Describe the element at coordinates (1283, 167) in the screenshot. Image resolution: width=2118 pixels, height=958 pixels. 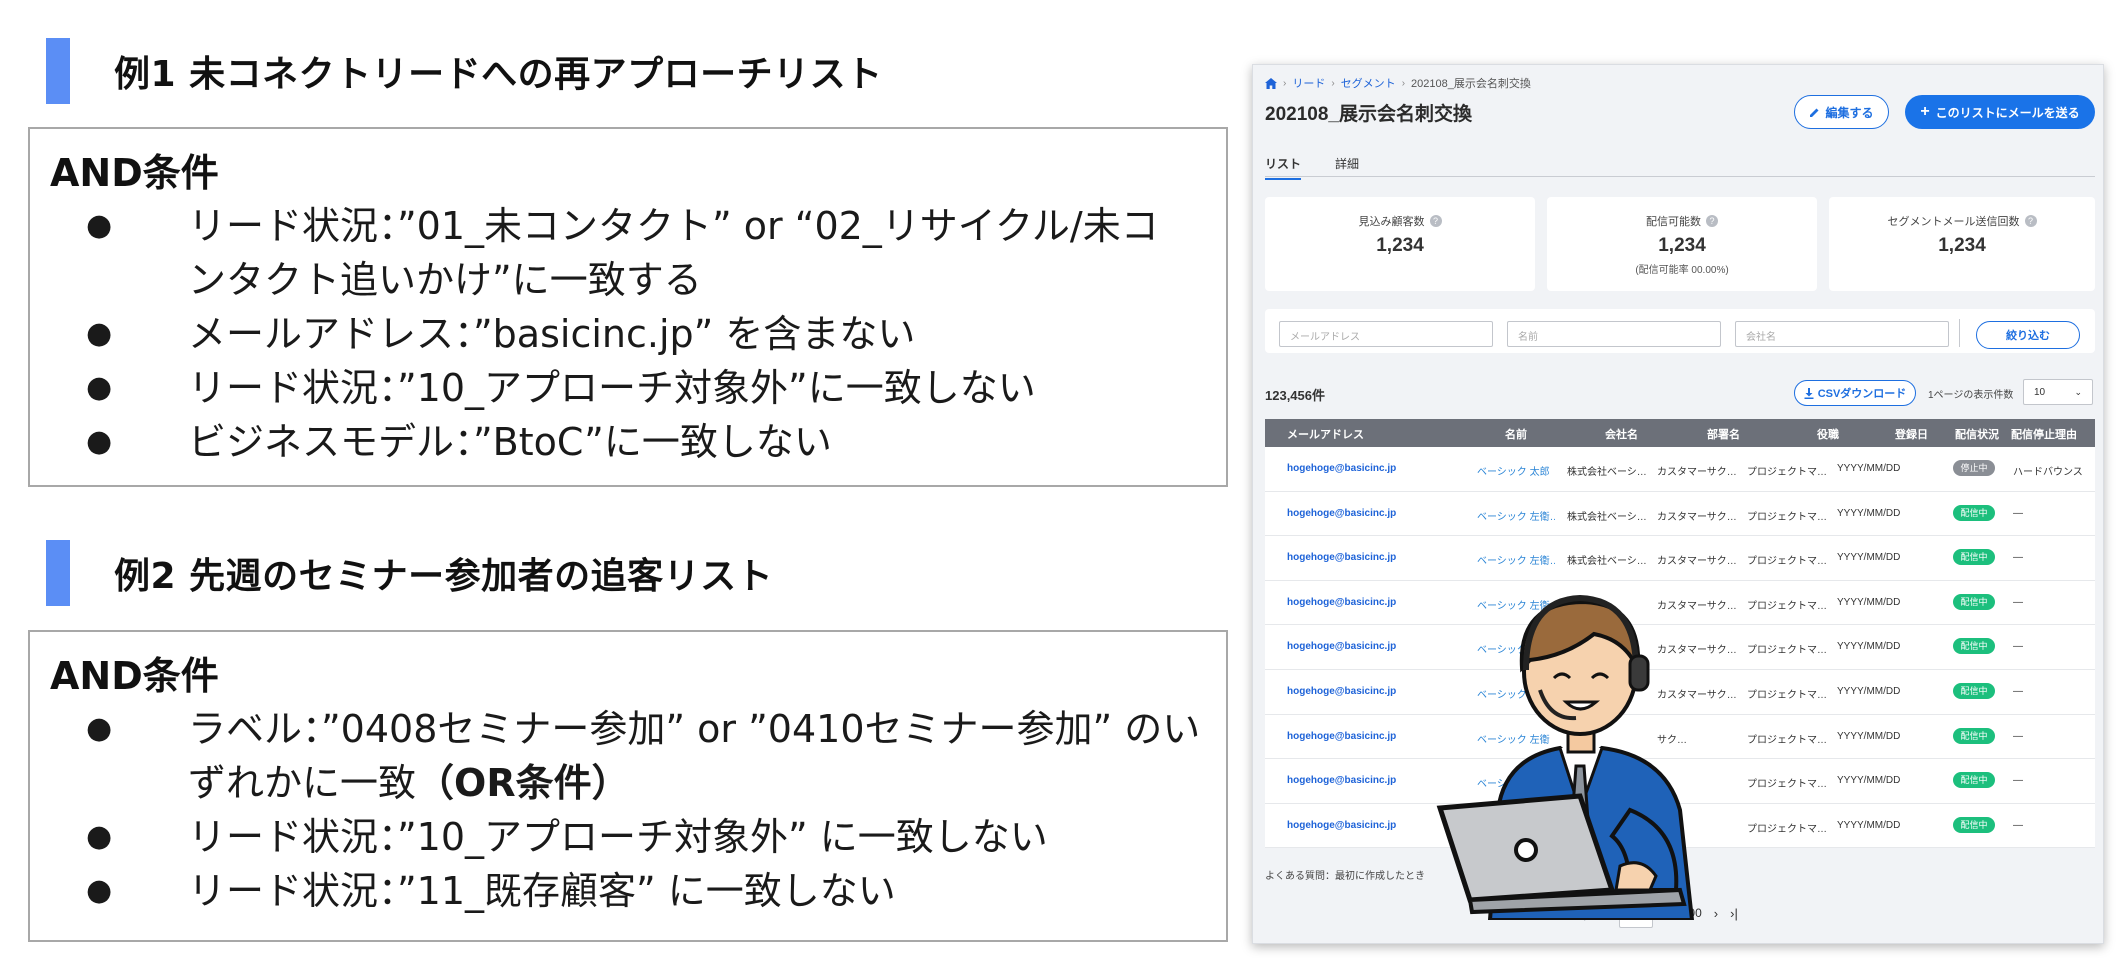
I see `tab-list: リスト` at that location.